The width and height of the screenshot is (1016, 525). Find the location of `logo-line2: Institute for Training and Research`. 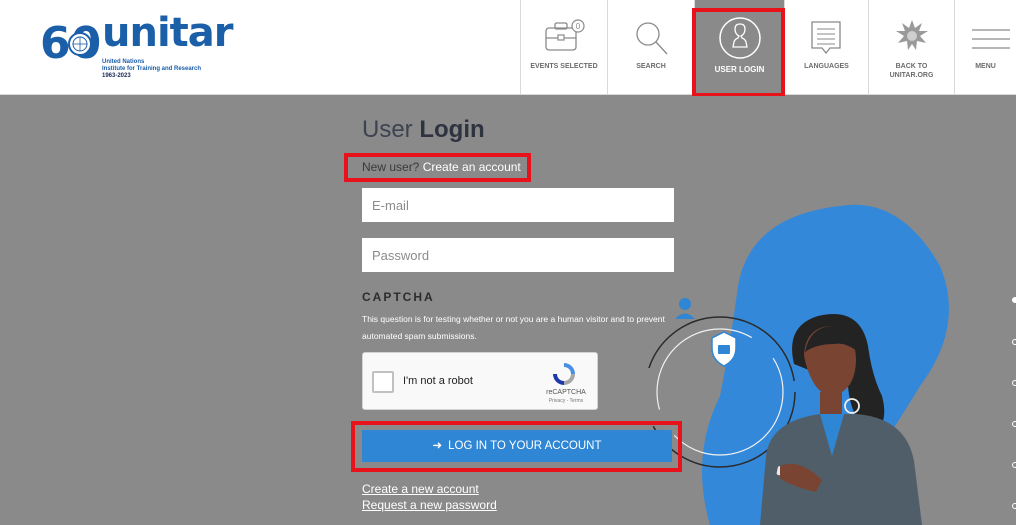

logo-line2: Institute for Training and Research is located at coordinates (152, 69).